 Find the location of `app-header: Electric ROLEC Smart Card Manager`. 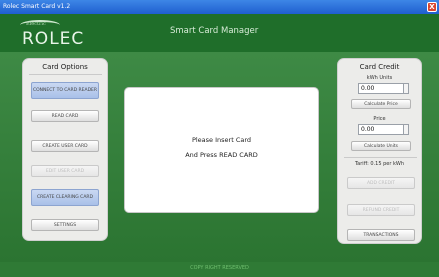

app-header: Electric ROLEC Smart Card Manager is located at coordinates (219, 33).